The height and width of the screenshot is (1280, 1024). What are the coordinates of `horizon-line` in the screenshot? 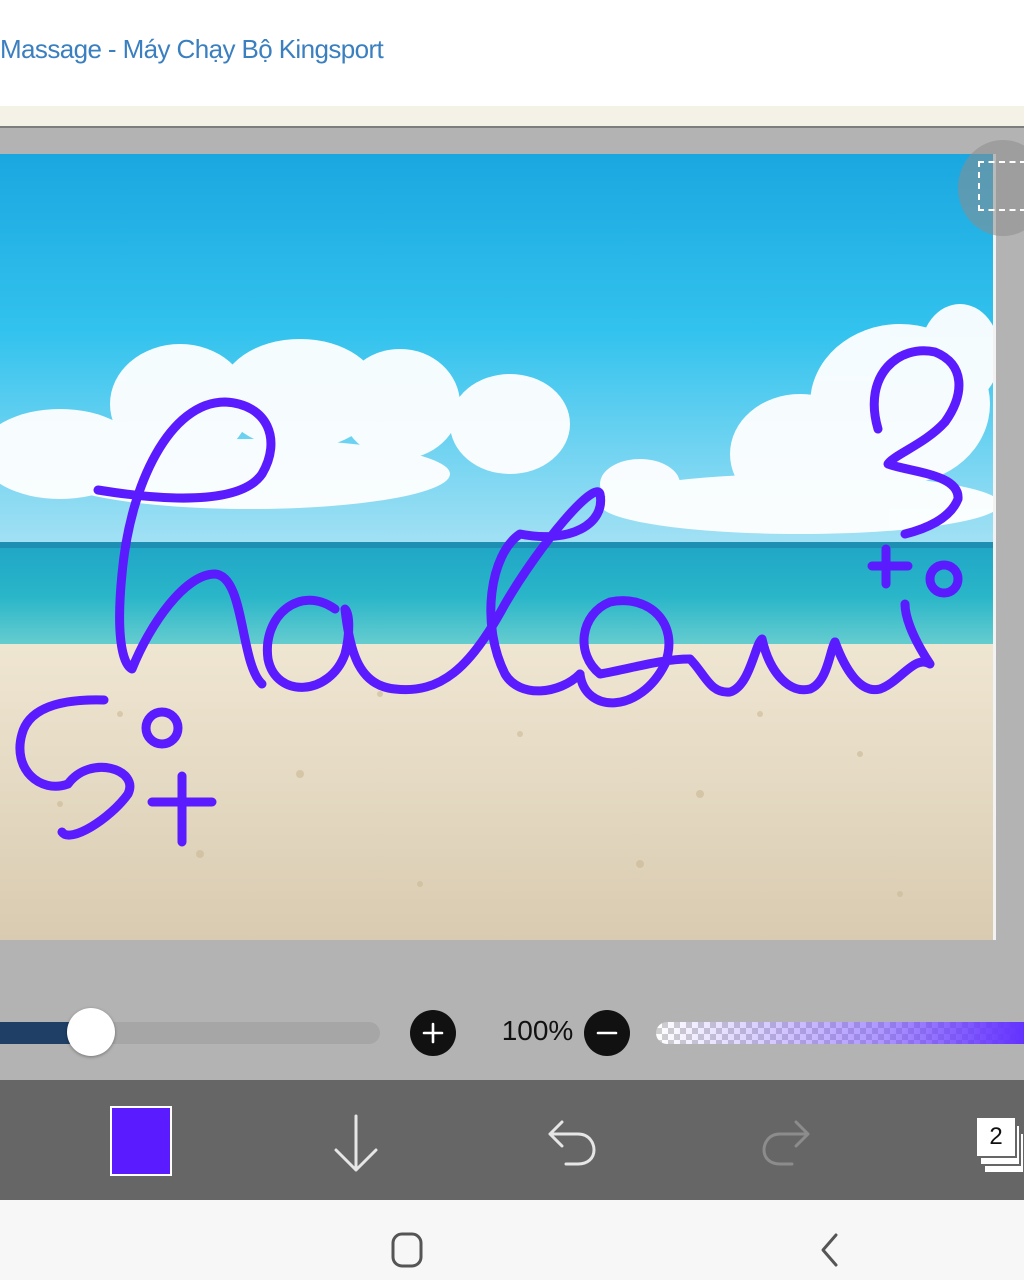 It's located at (498, 545).